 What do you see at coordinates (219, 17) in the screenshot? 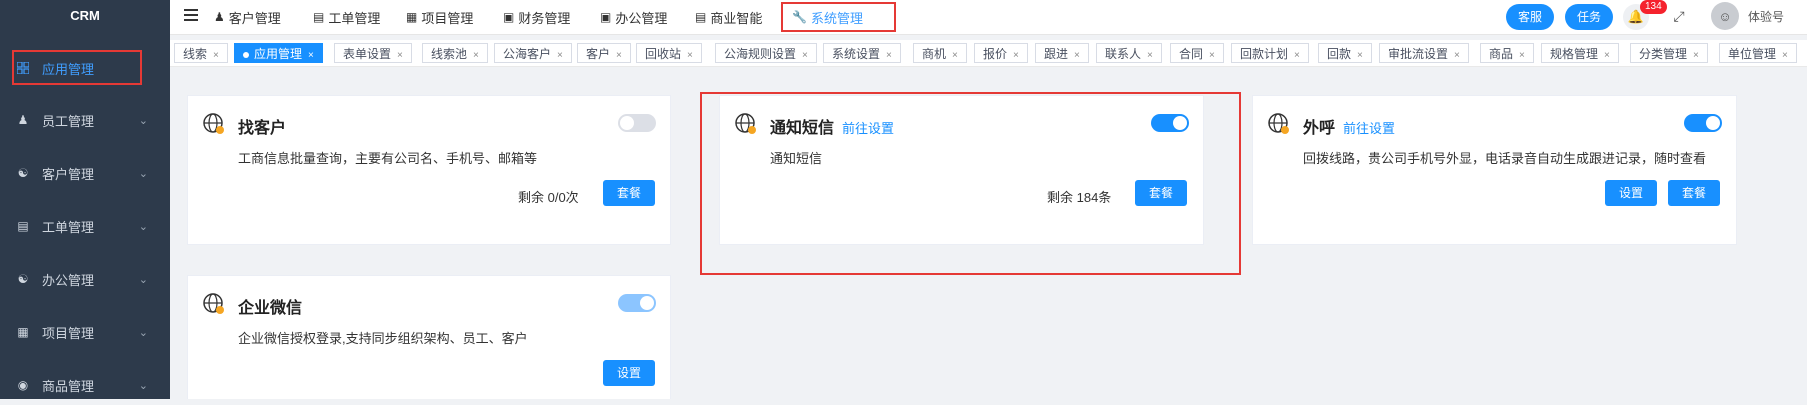
I see `customers-icon: ♟` at bounding box center [219, 17].